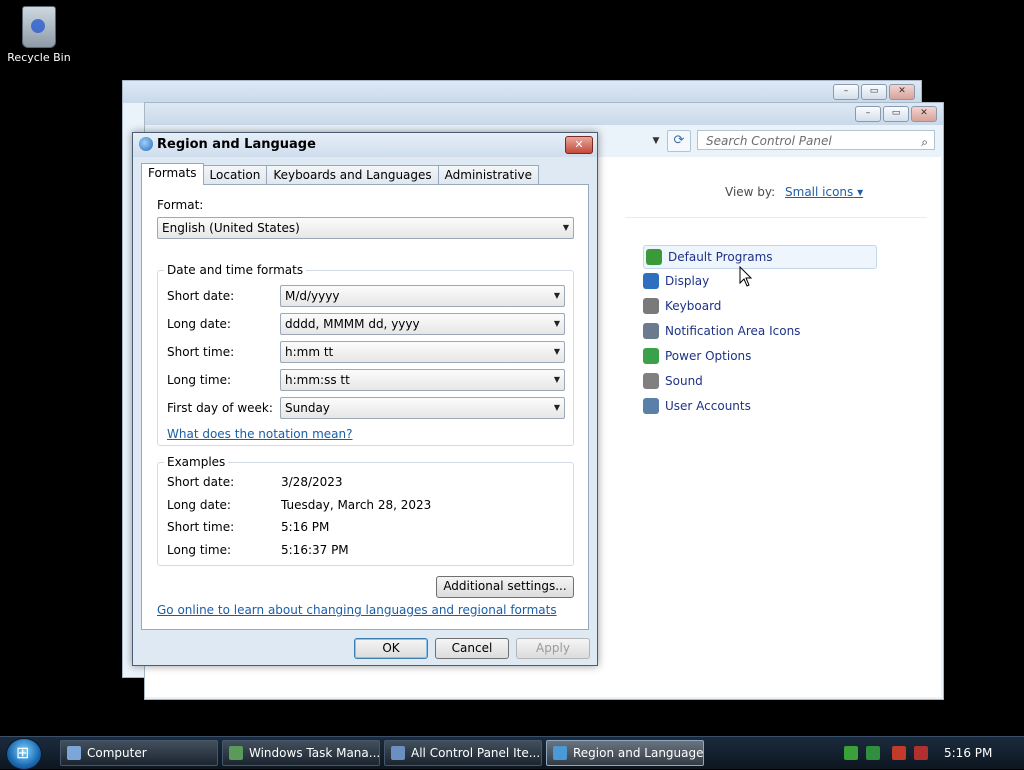 The width and height of the screenshot is (1024, 770). I want to click on example-value: 3/28/2023, so click(312, 482).